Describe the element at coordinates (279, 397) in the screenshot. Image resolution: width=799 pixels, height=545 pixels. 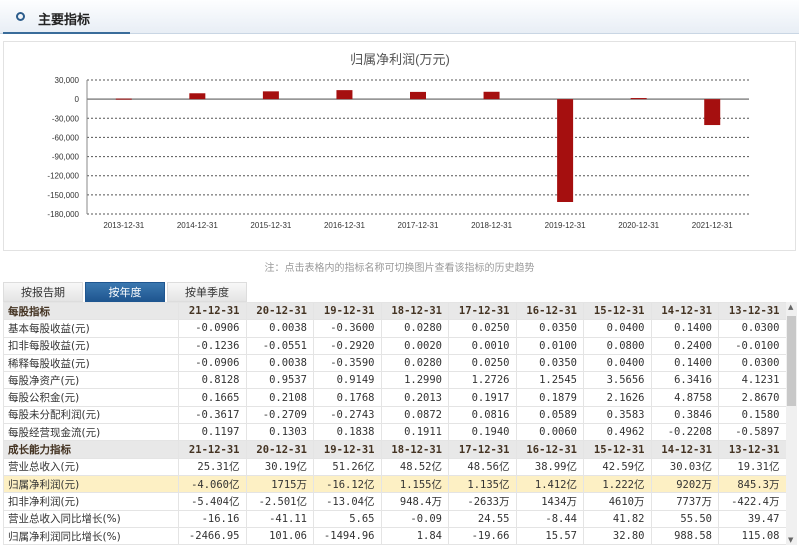
I see `table-cell: 0.2108` at that location.